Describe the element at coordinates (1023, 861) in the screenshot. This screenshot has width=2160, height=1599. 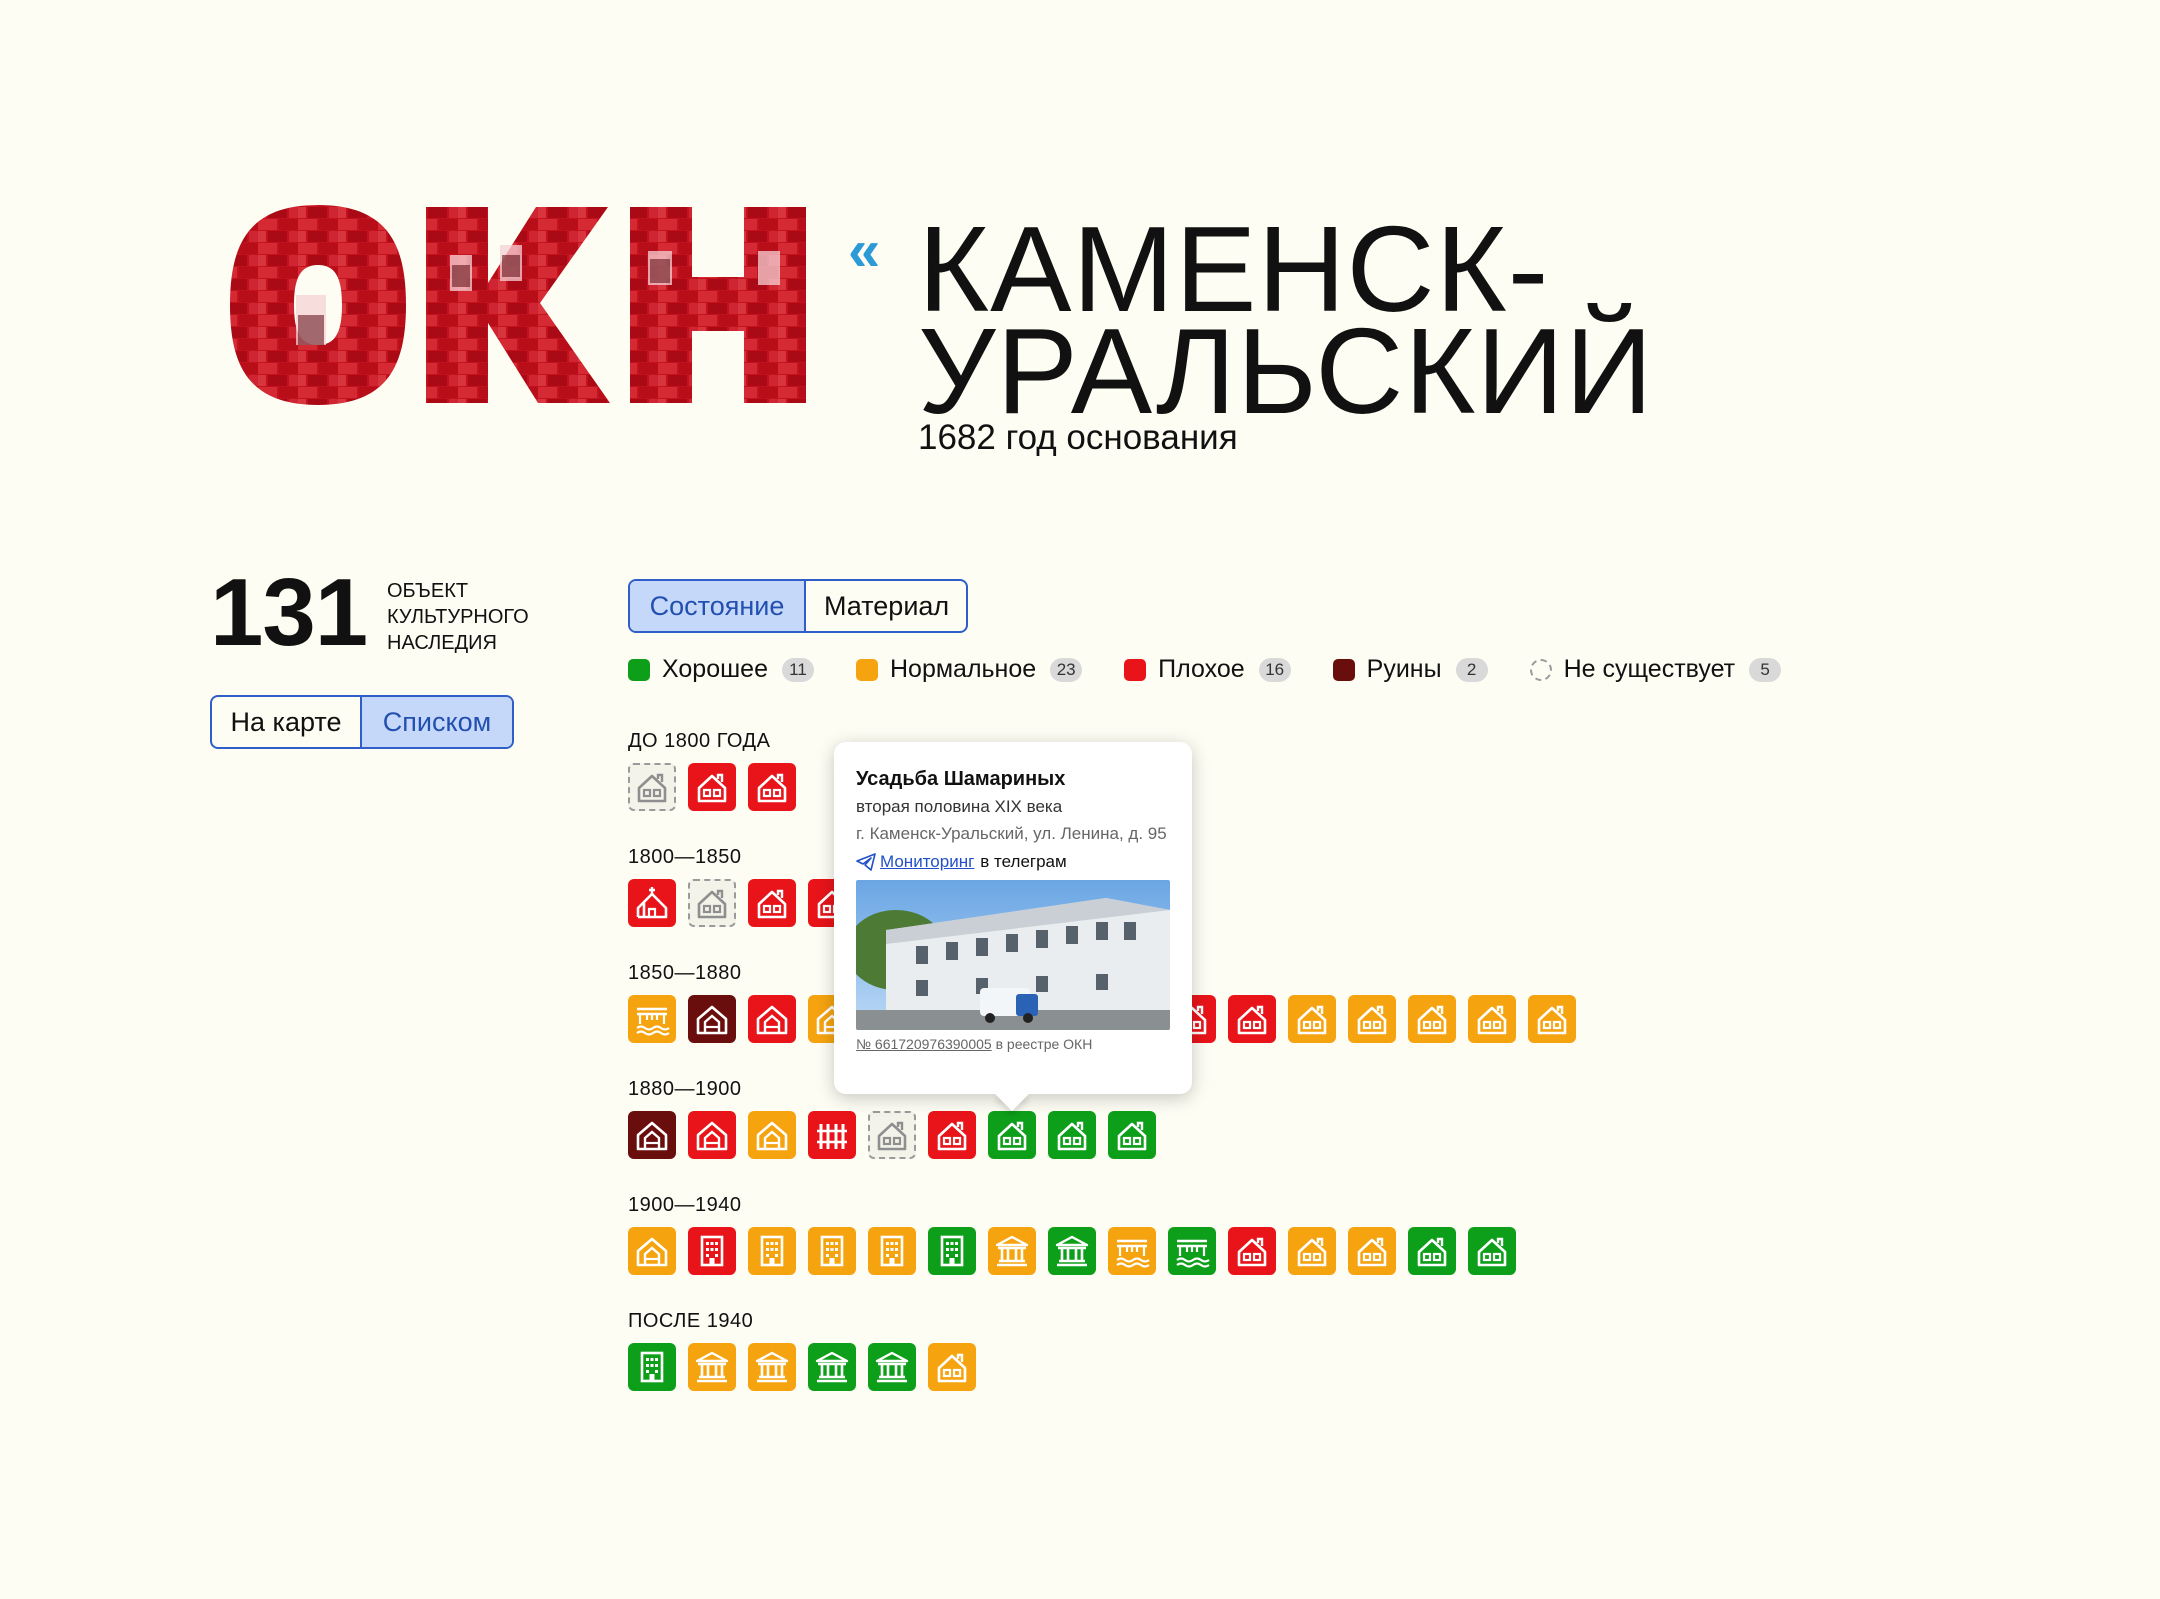
I see `monitoring-suffix: в телеграм` at that location.